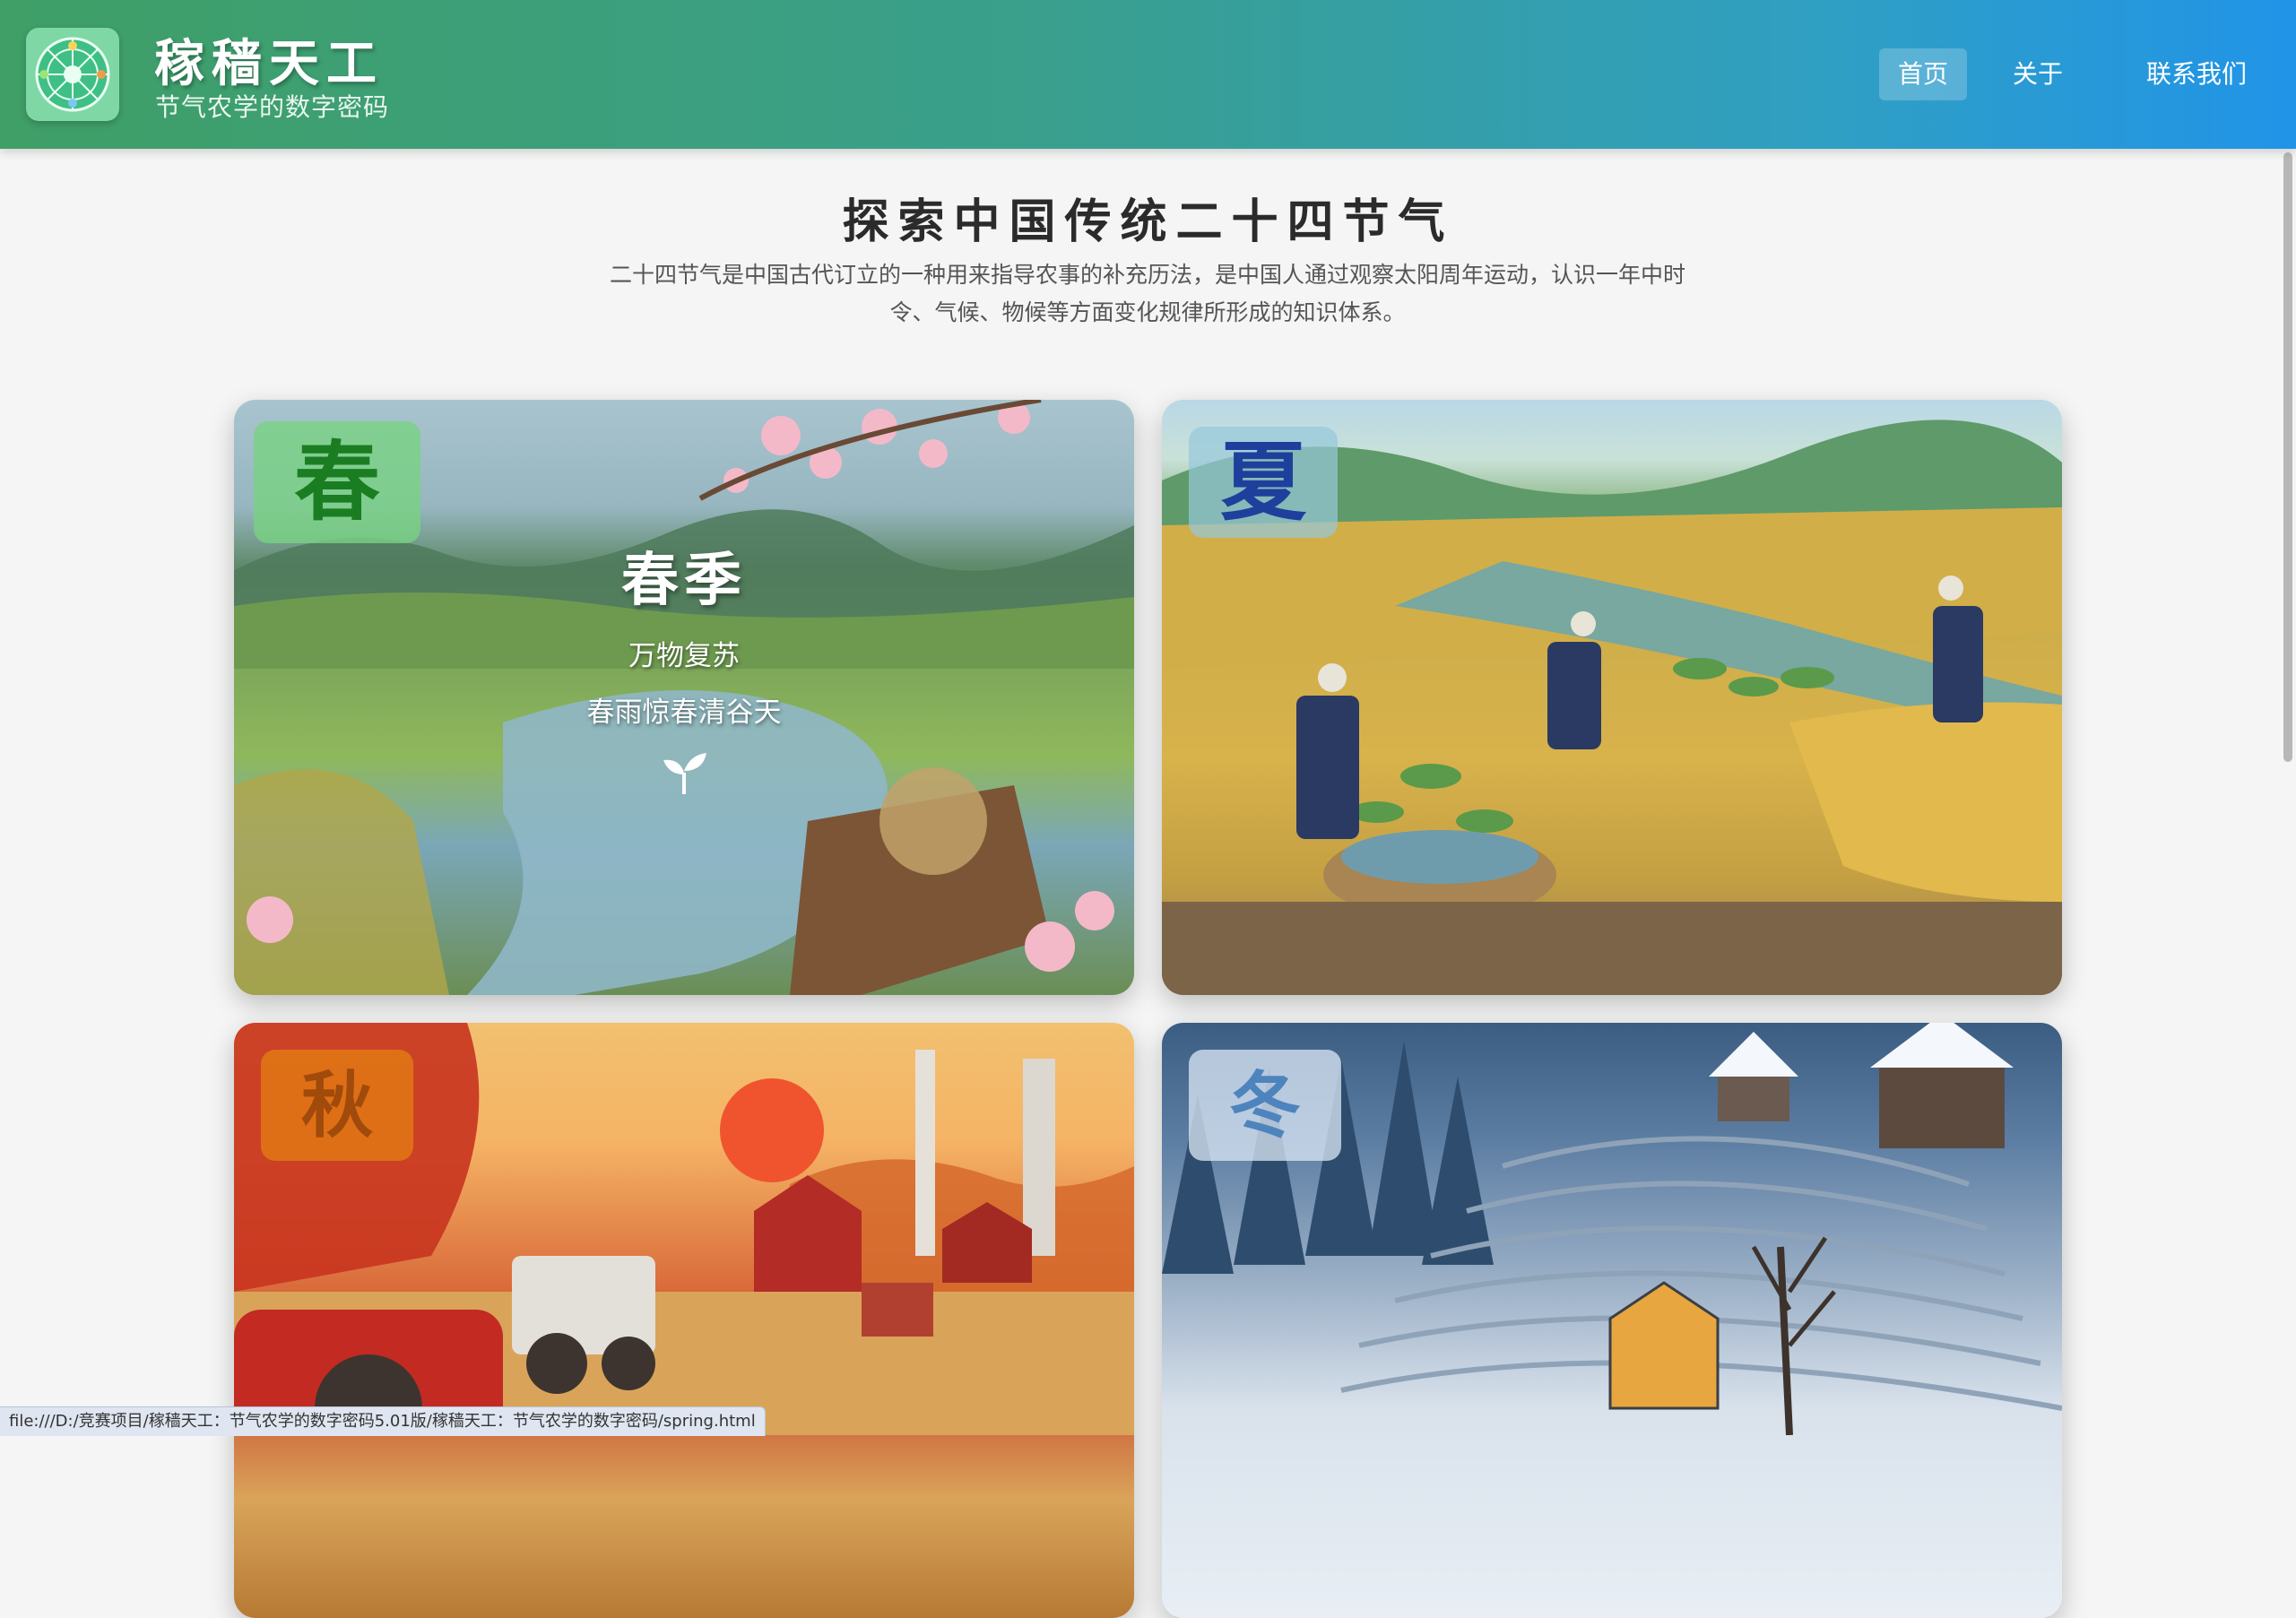  What do you see at coordinates (2196, 74) in the screenshot?
I see `nav-contact: 联系我们` at bounding box center [2196, 74].